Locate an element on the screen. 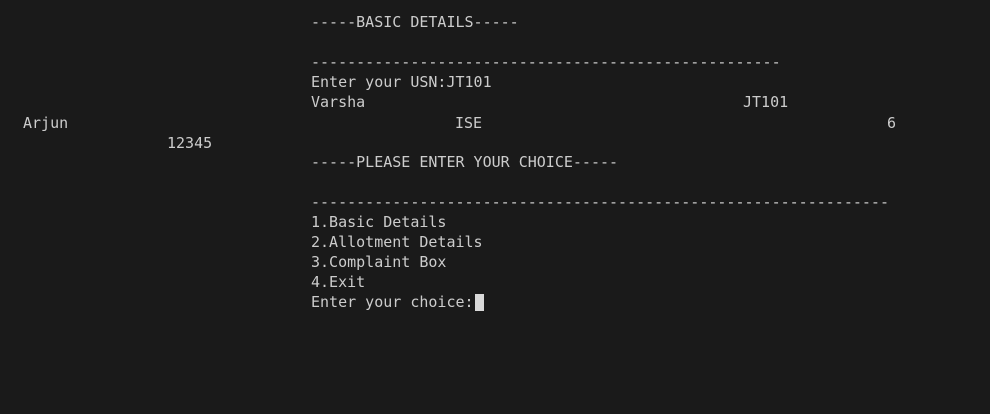 This screenshot has height=414, width=990. menu-item-exit: 4.Exit is located at coordinates (338, 282).